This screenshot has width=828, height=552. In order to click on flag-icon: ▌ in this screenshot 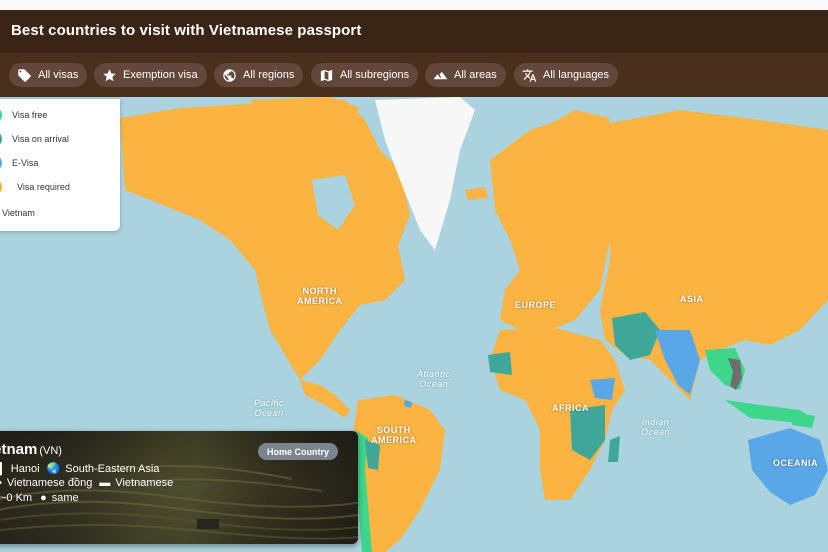, I will do `click(3, 468)`.